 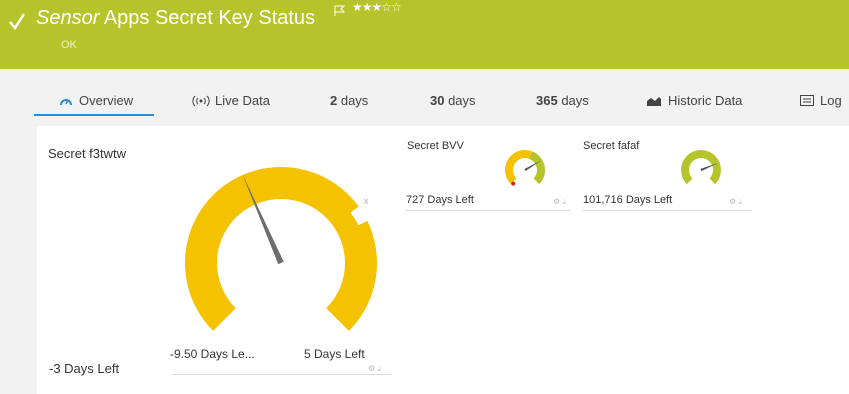 I want to click on check-icon, so click(x=17, y=22).